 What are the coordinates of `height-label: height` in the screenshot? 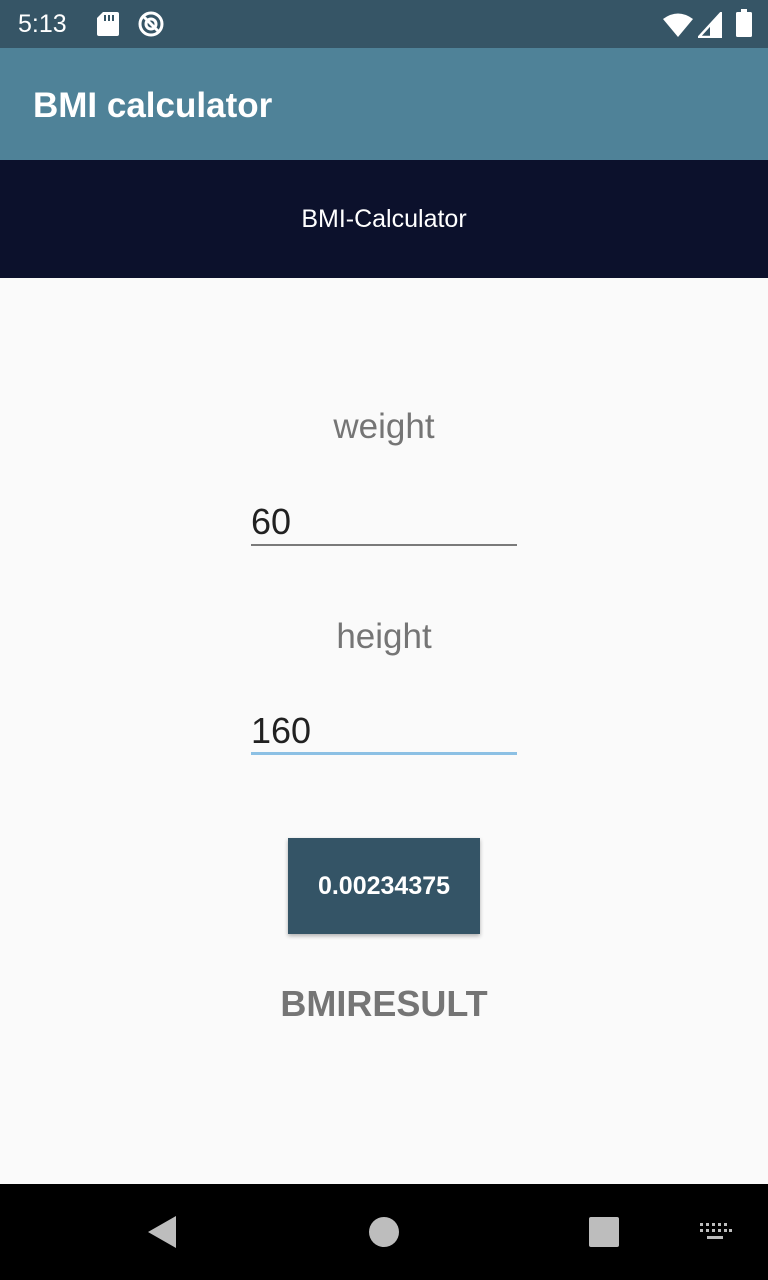 It's located at (384, 636).